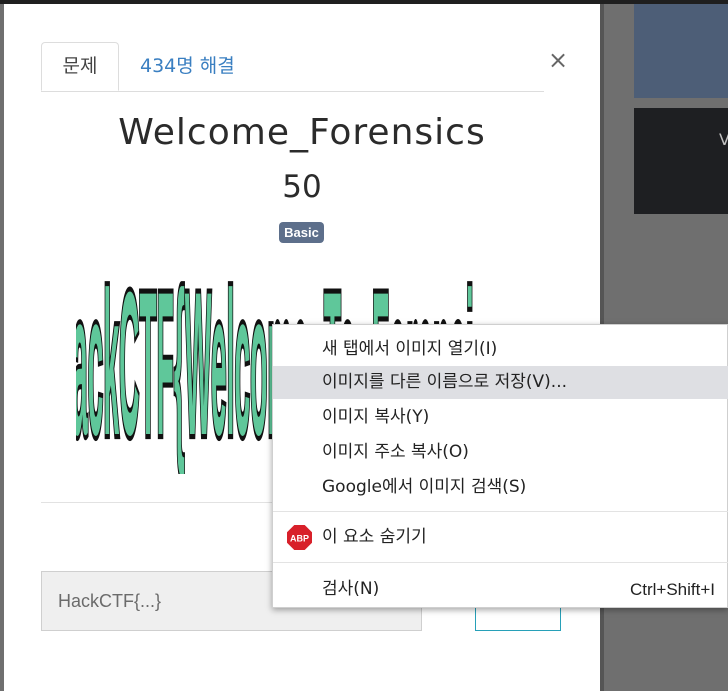 The height and width of the screenshot is (691, 728). Describe the element at coordinates (500, 589) in the screenshot. I see `menu-item-inspect: 검사(N) Ctrl+Shift+I` at that location.